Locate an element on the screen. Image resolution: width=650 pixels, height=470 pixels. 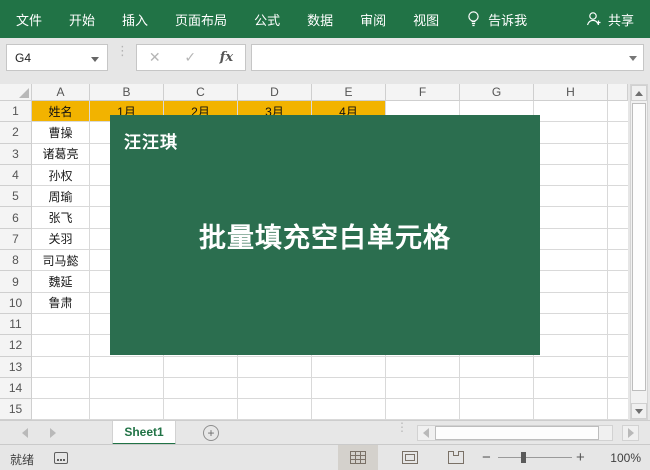
page-layout-view-button is located at coordinates (410, 457).